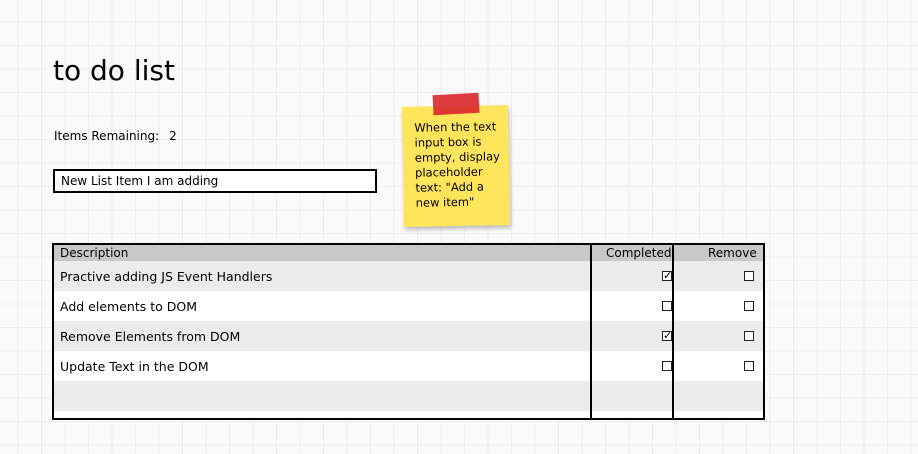 The height and width of the screenshot is (454, 918). Describe the element at coordinates (408, 276) in the screenshot. I see `table-row: Practive adding JS Event Handlers ✓` at that location.